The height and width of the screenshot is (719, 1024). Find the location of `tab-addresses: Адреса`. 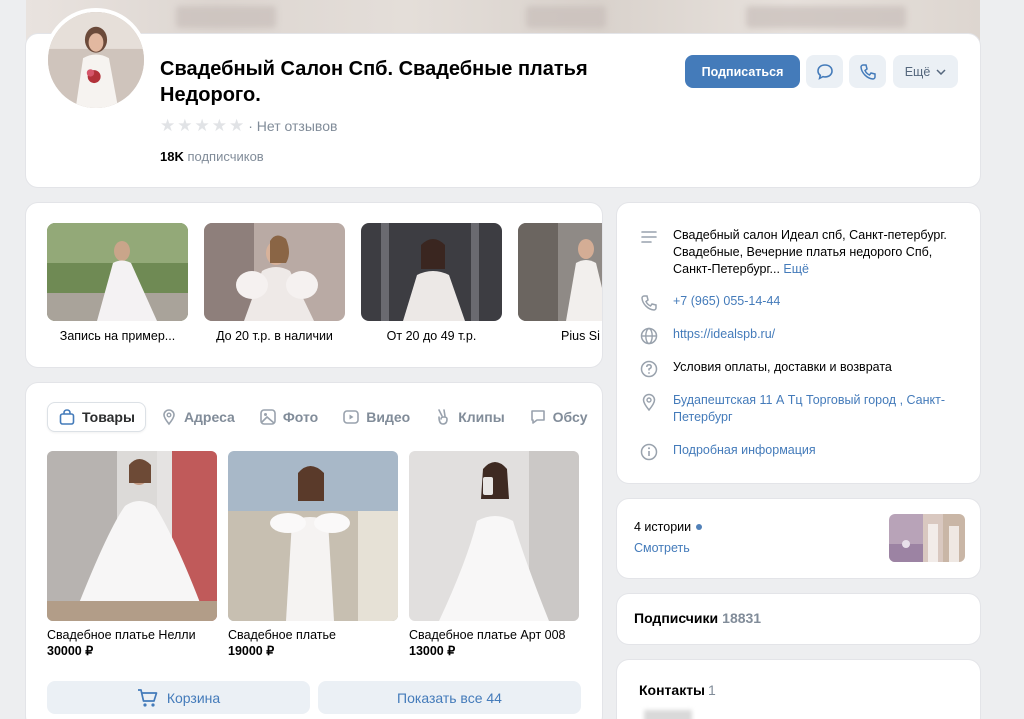

tab-addresses: Адреса is located at coordinates (197, 417).